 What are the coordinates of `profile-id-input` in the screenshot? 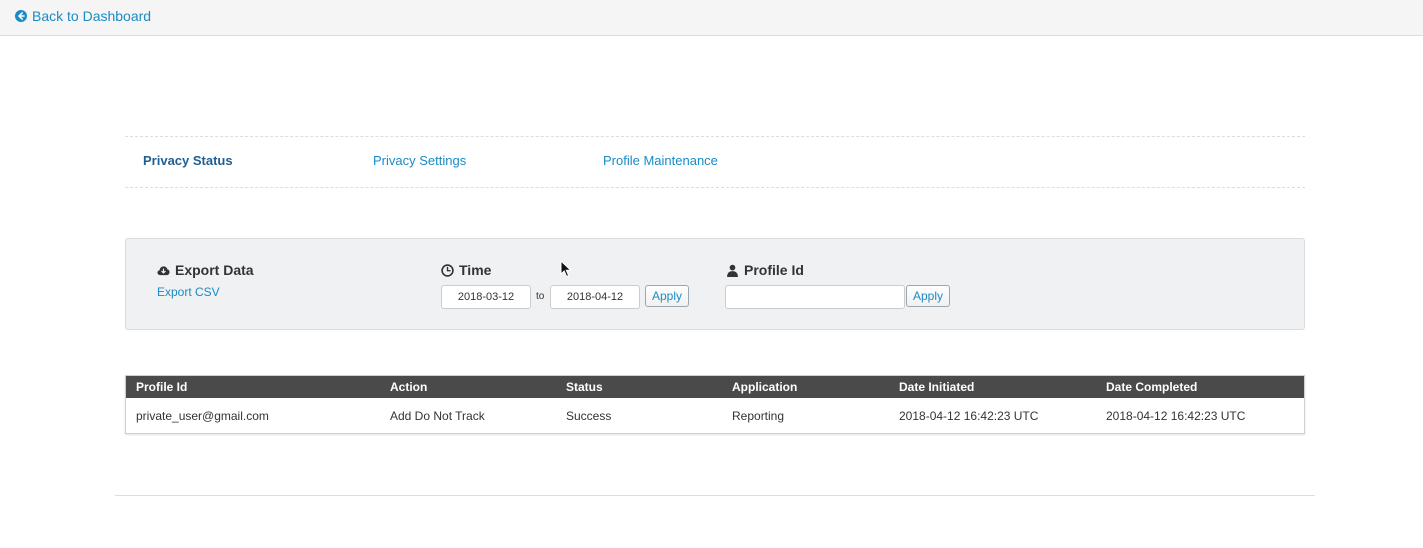 It's located at (815, 297).